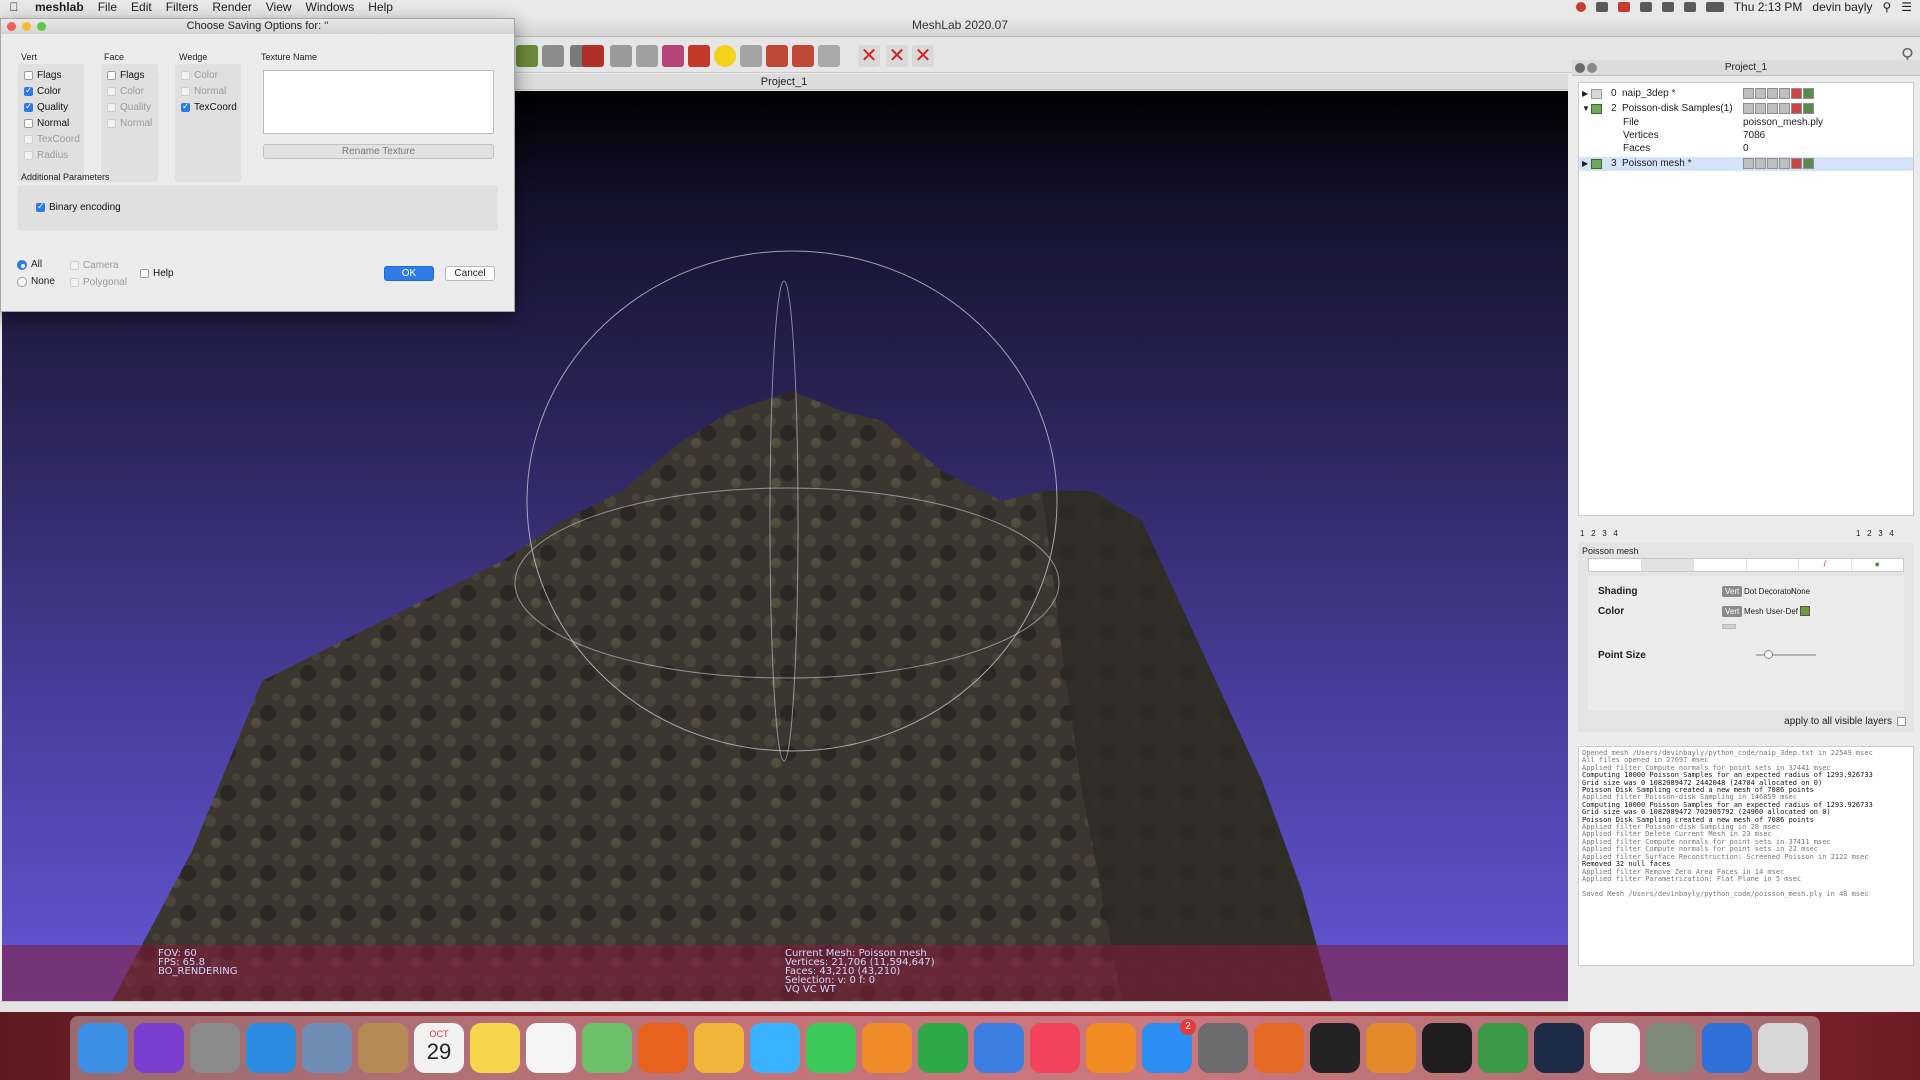  What do you see at coordinates (1878, 565) in the screenshot?
I see `color-tab-icon: ●` at bounding box center [1878, 565].